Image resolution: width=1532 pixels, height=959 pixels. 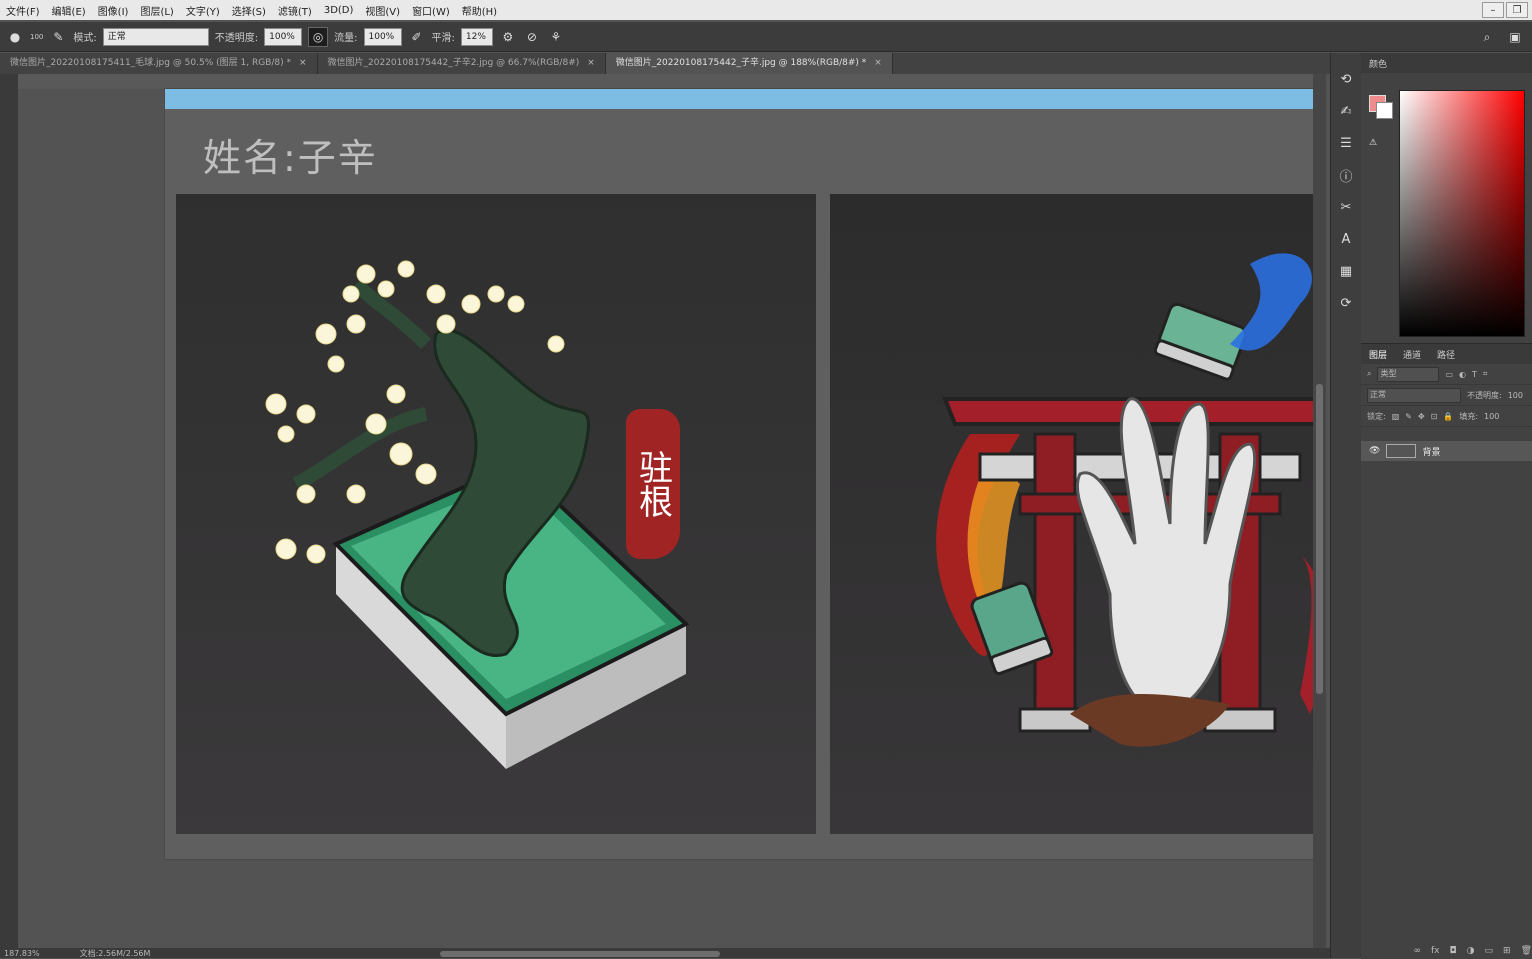 I want to click on color-picker-field, so click(x=1462, y=213).